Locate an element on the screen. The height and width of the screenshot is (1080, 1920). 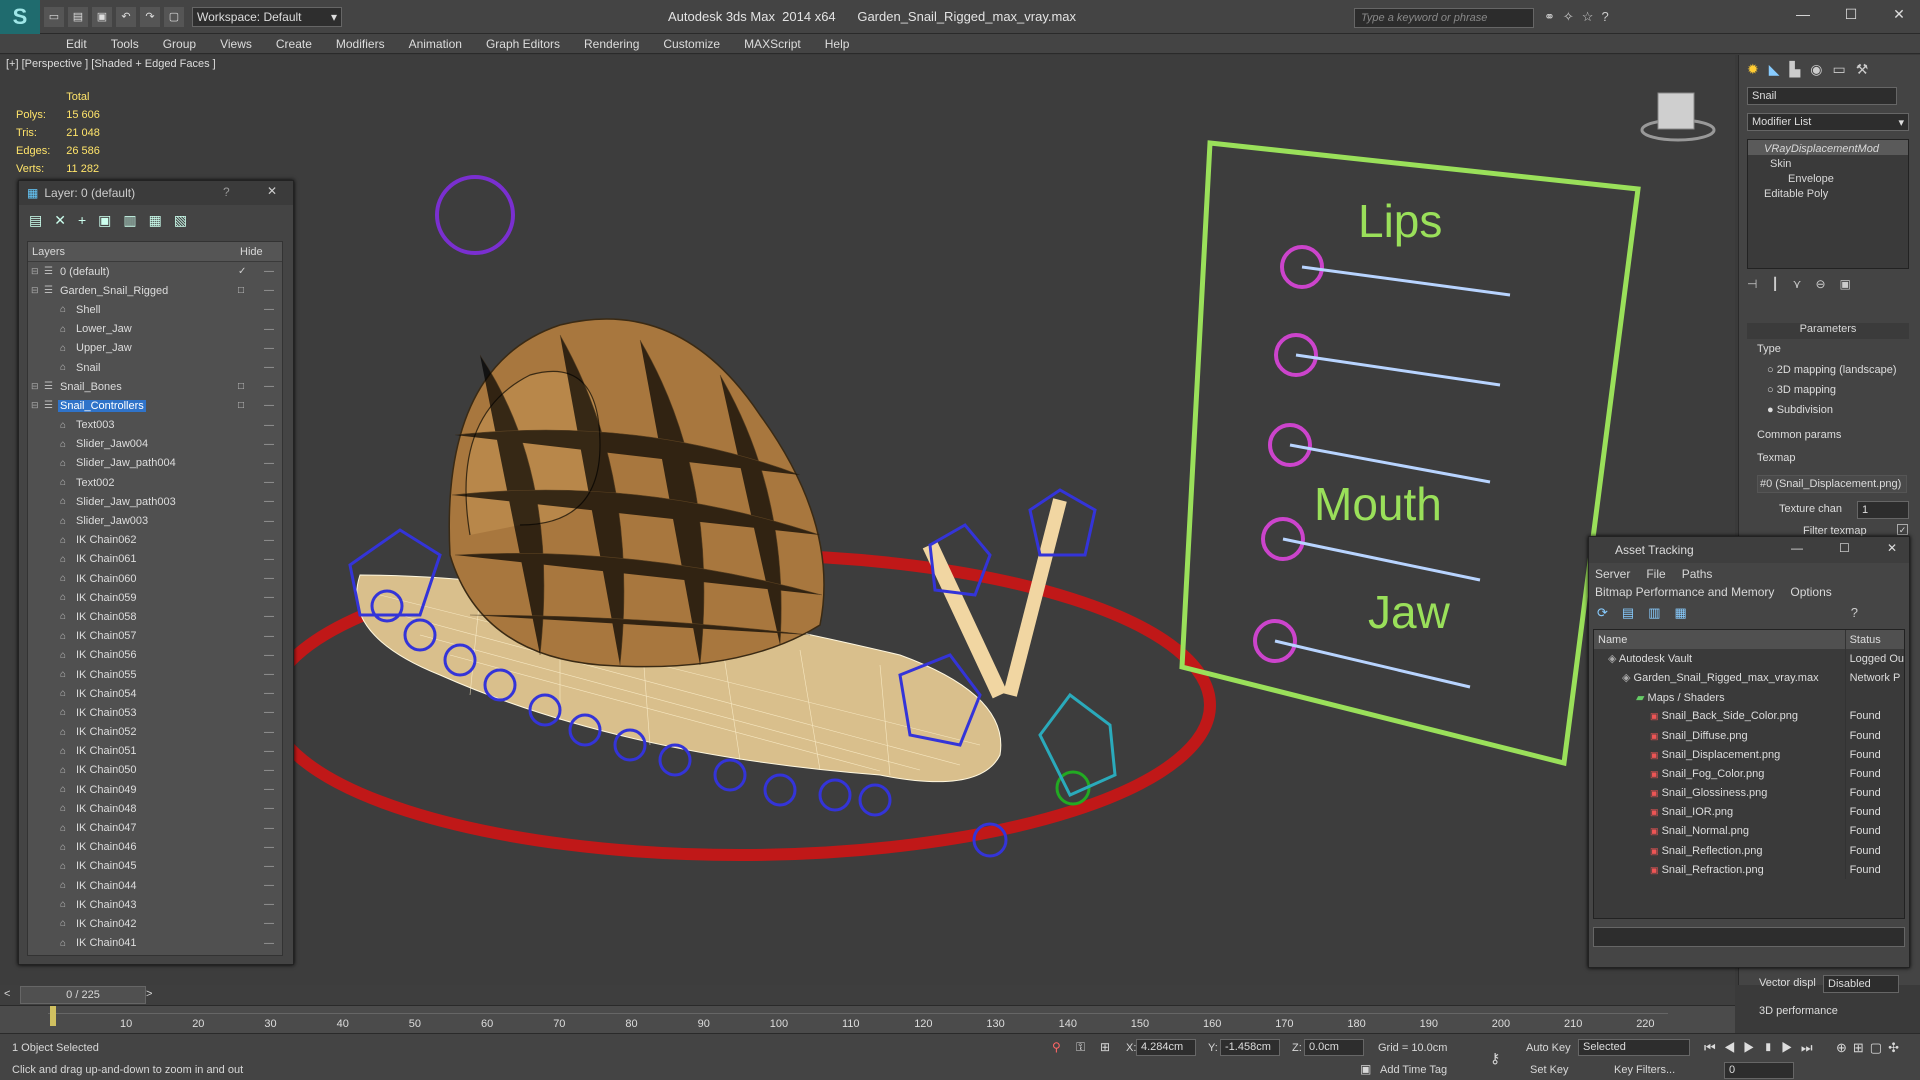
asset-row: ▣ Snail_Displacement.png Found is located at coordinates (1749, 755).